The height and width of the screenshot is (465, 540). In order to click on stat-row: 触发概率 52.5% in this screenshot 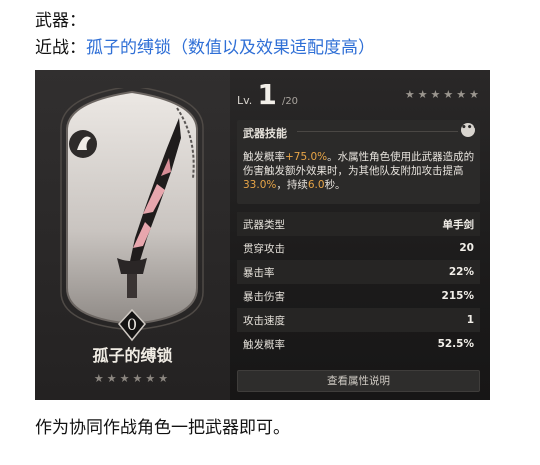, I will do `click(358, 344)`.